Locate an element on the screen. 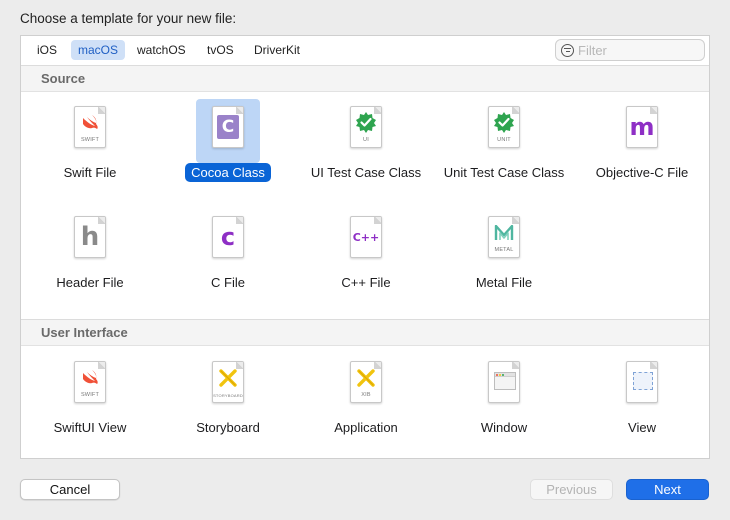  template-label: UI Test Case Class is located at coordinates (366, 172).